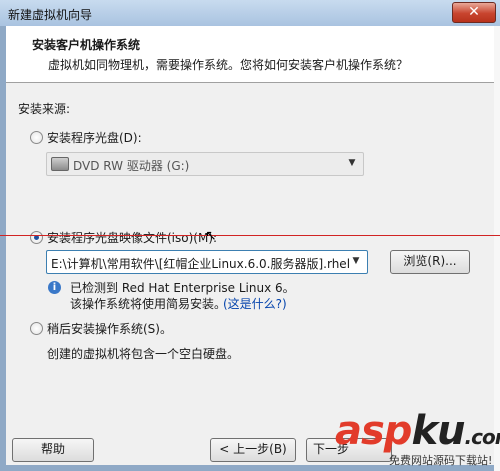 The height and width of the screenshot is (471, 500). I want to click on install-later-description: 创建的虚拟机将包含一个空白硬盘。, so click(143, 354).